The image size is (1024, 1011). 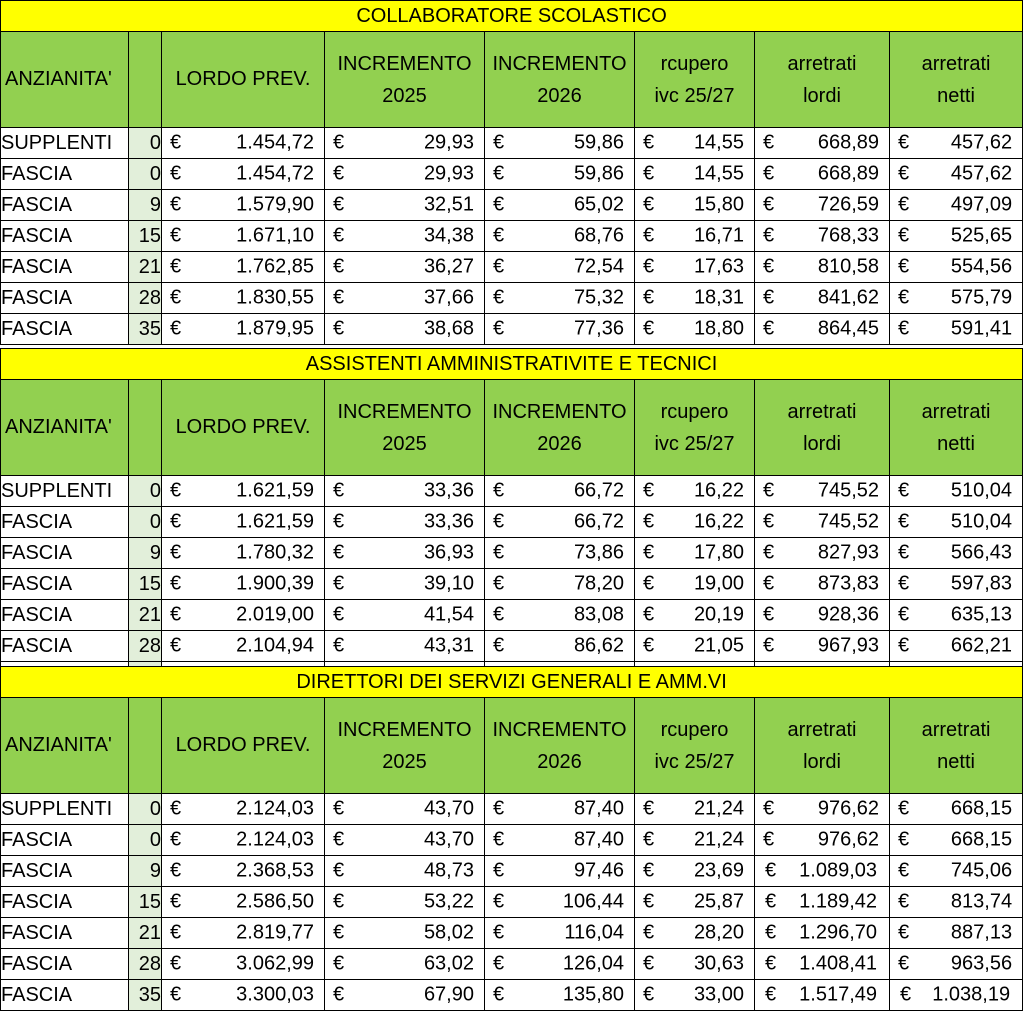 I want to click on cell-arr-lordi: €1.296,70, so click(x=822, y=933).